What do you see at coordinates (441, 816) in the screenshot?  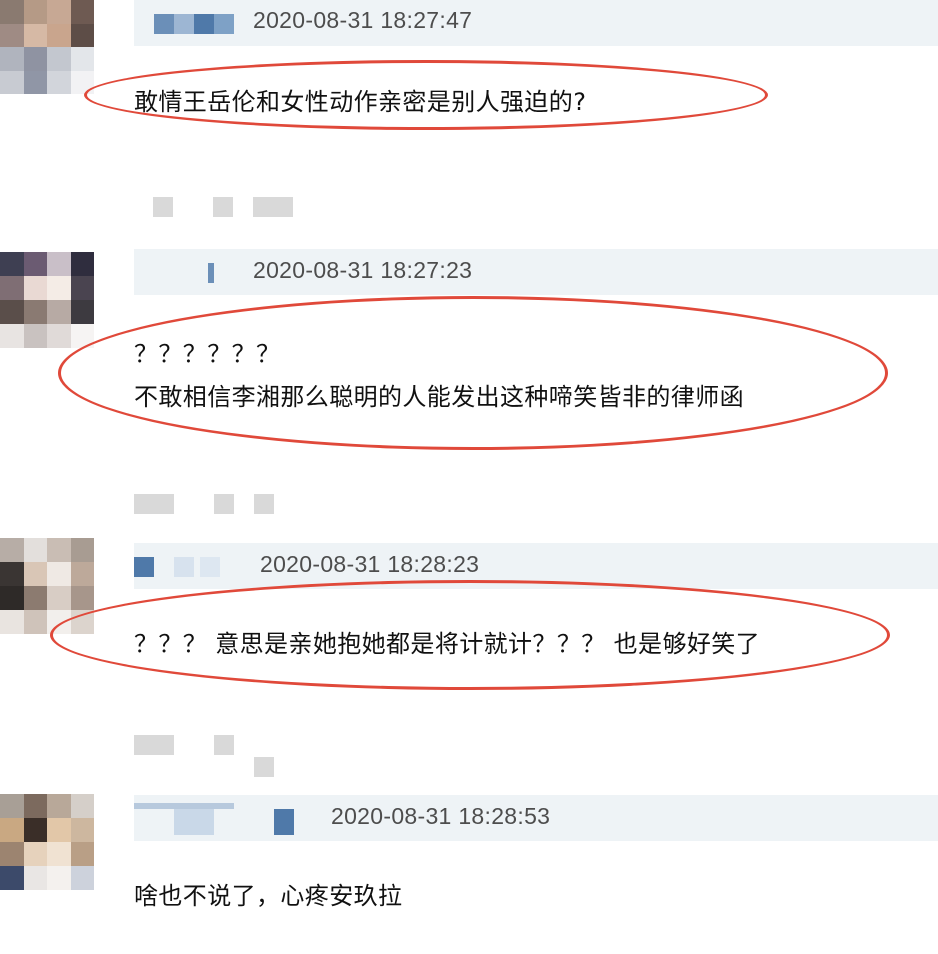 I see `timestamp: 2020-08-31 18:28:53` at bounding box center [441, 816].